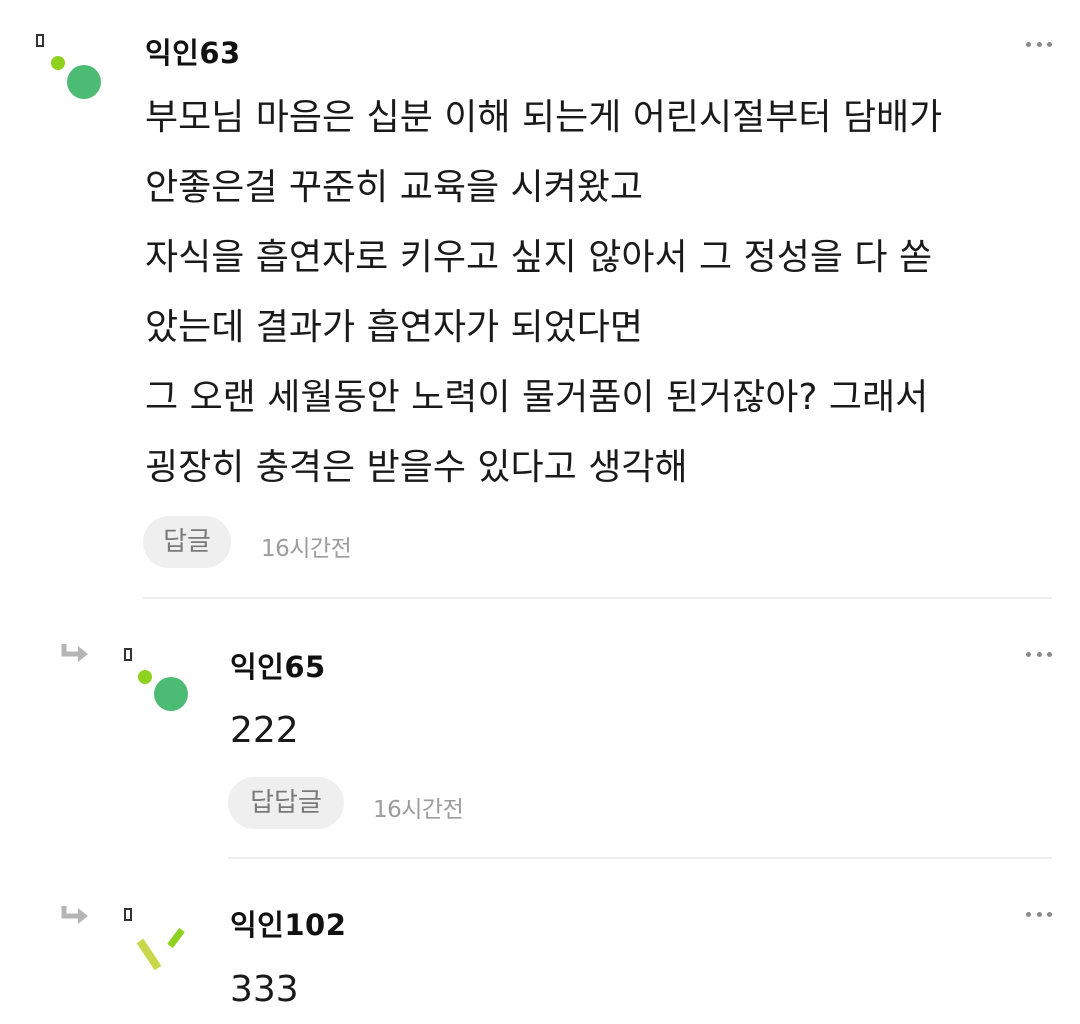 This screenshot has width=1080, height=1024. I want to click on comment-line: 안좋은걸 꾸준히 교육을 시켜왔고, so click(394, 187).